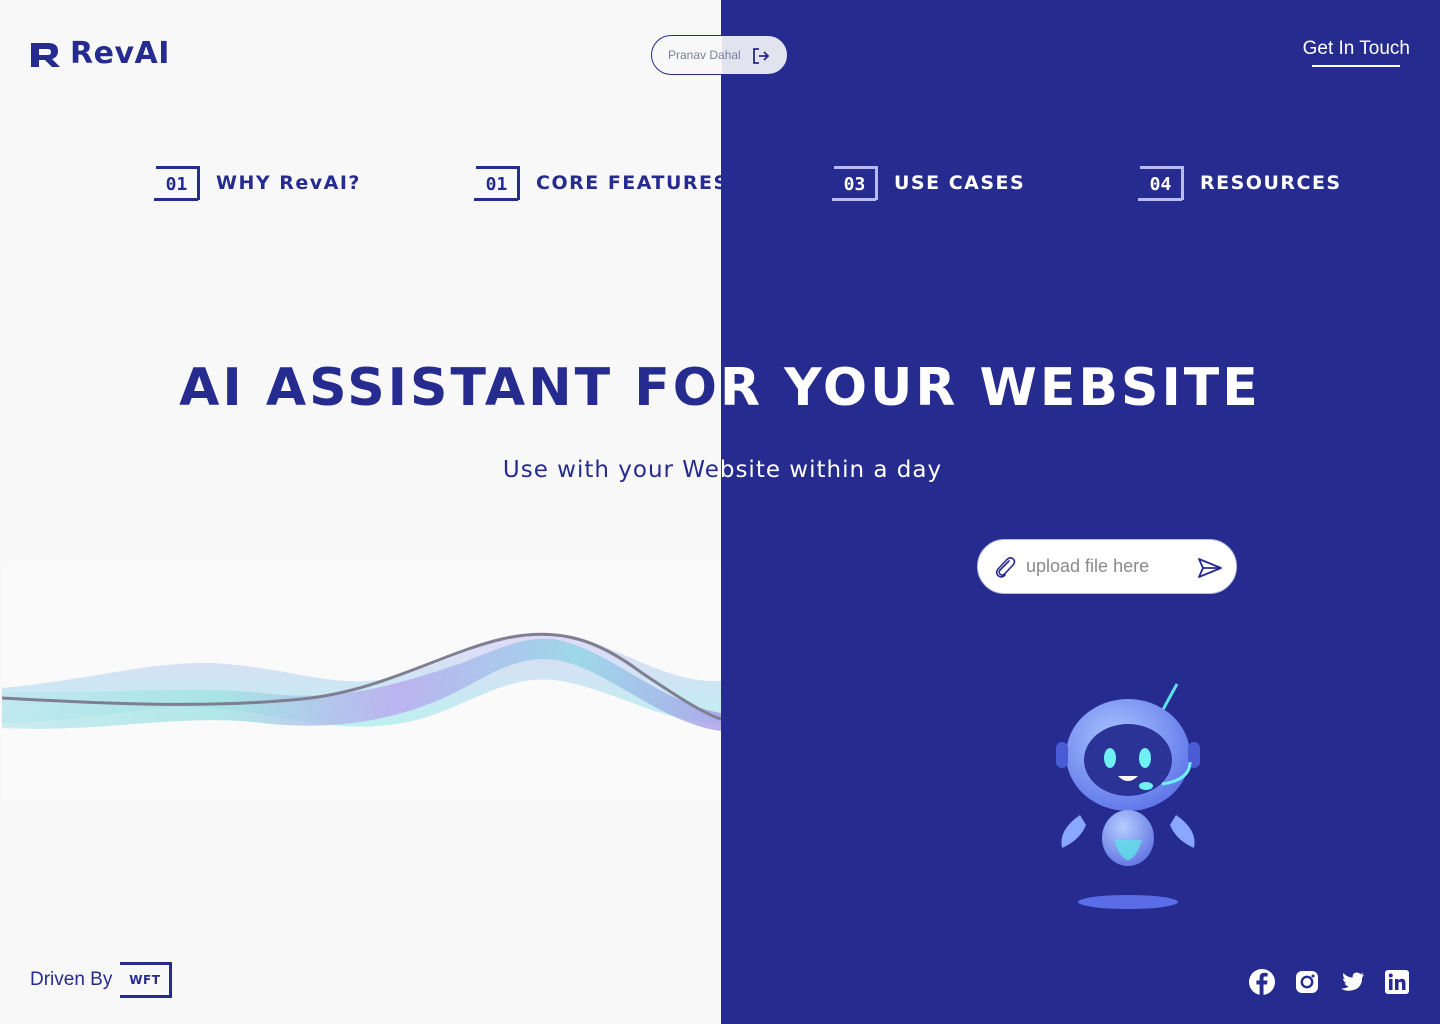 The image size is (1440, 1024). I want to click on wave-illustration, so click(361, 683).